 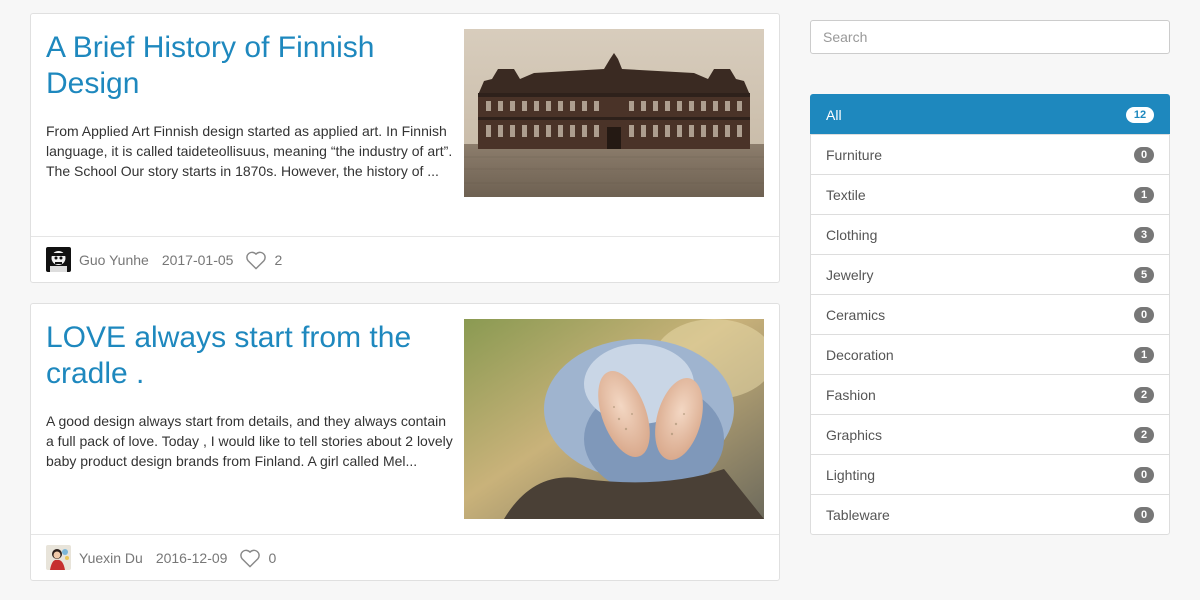 What do you see at coordinates (1144, 234) in the screenshot?
I see `category-count-badge: 3` at bounding box center [1144, 234].